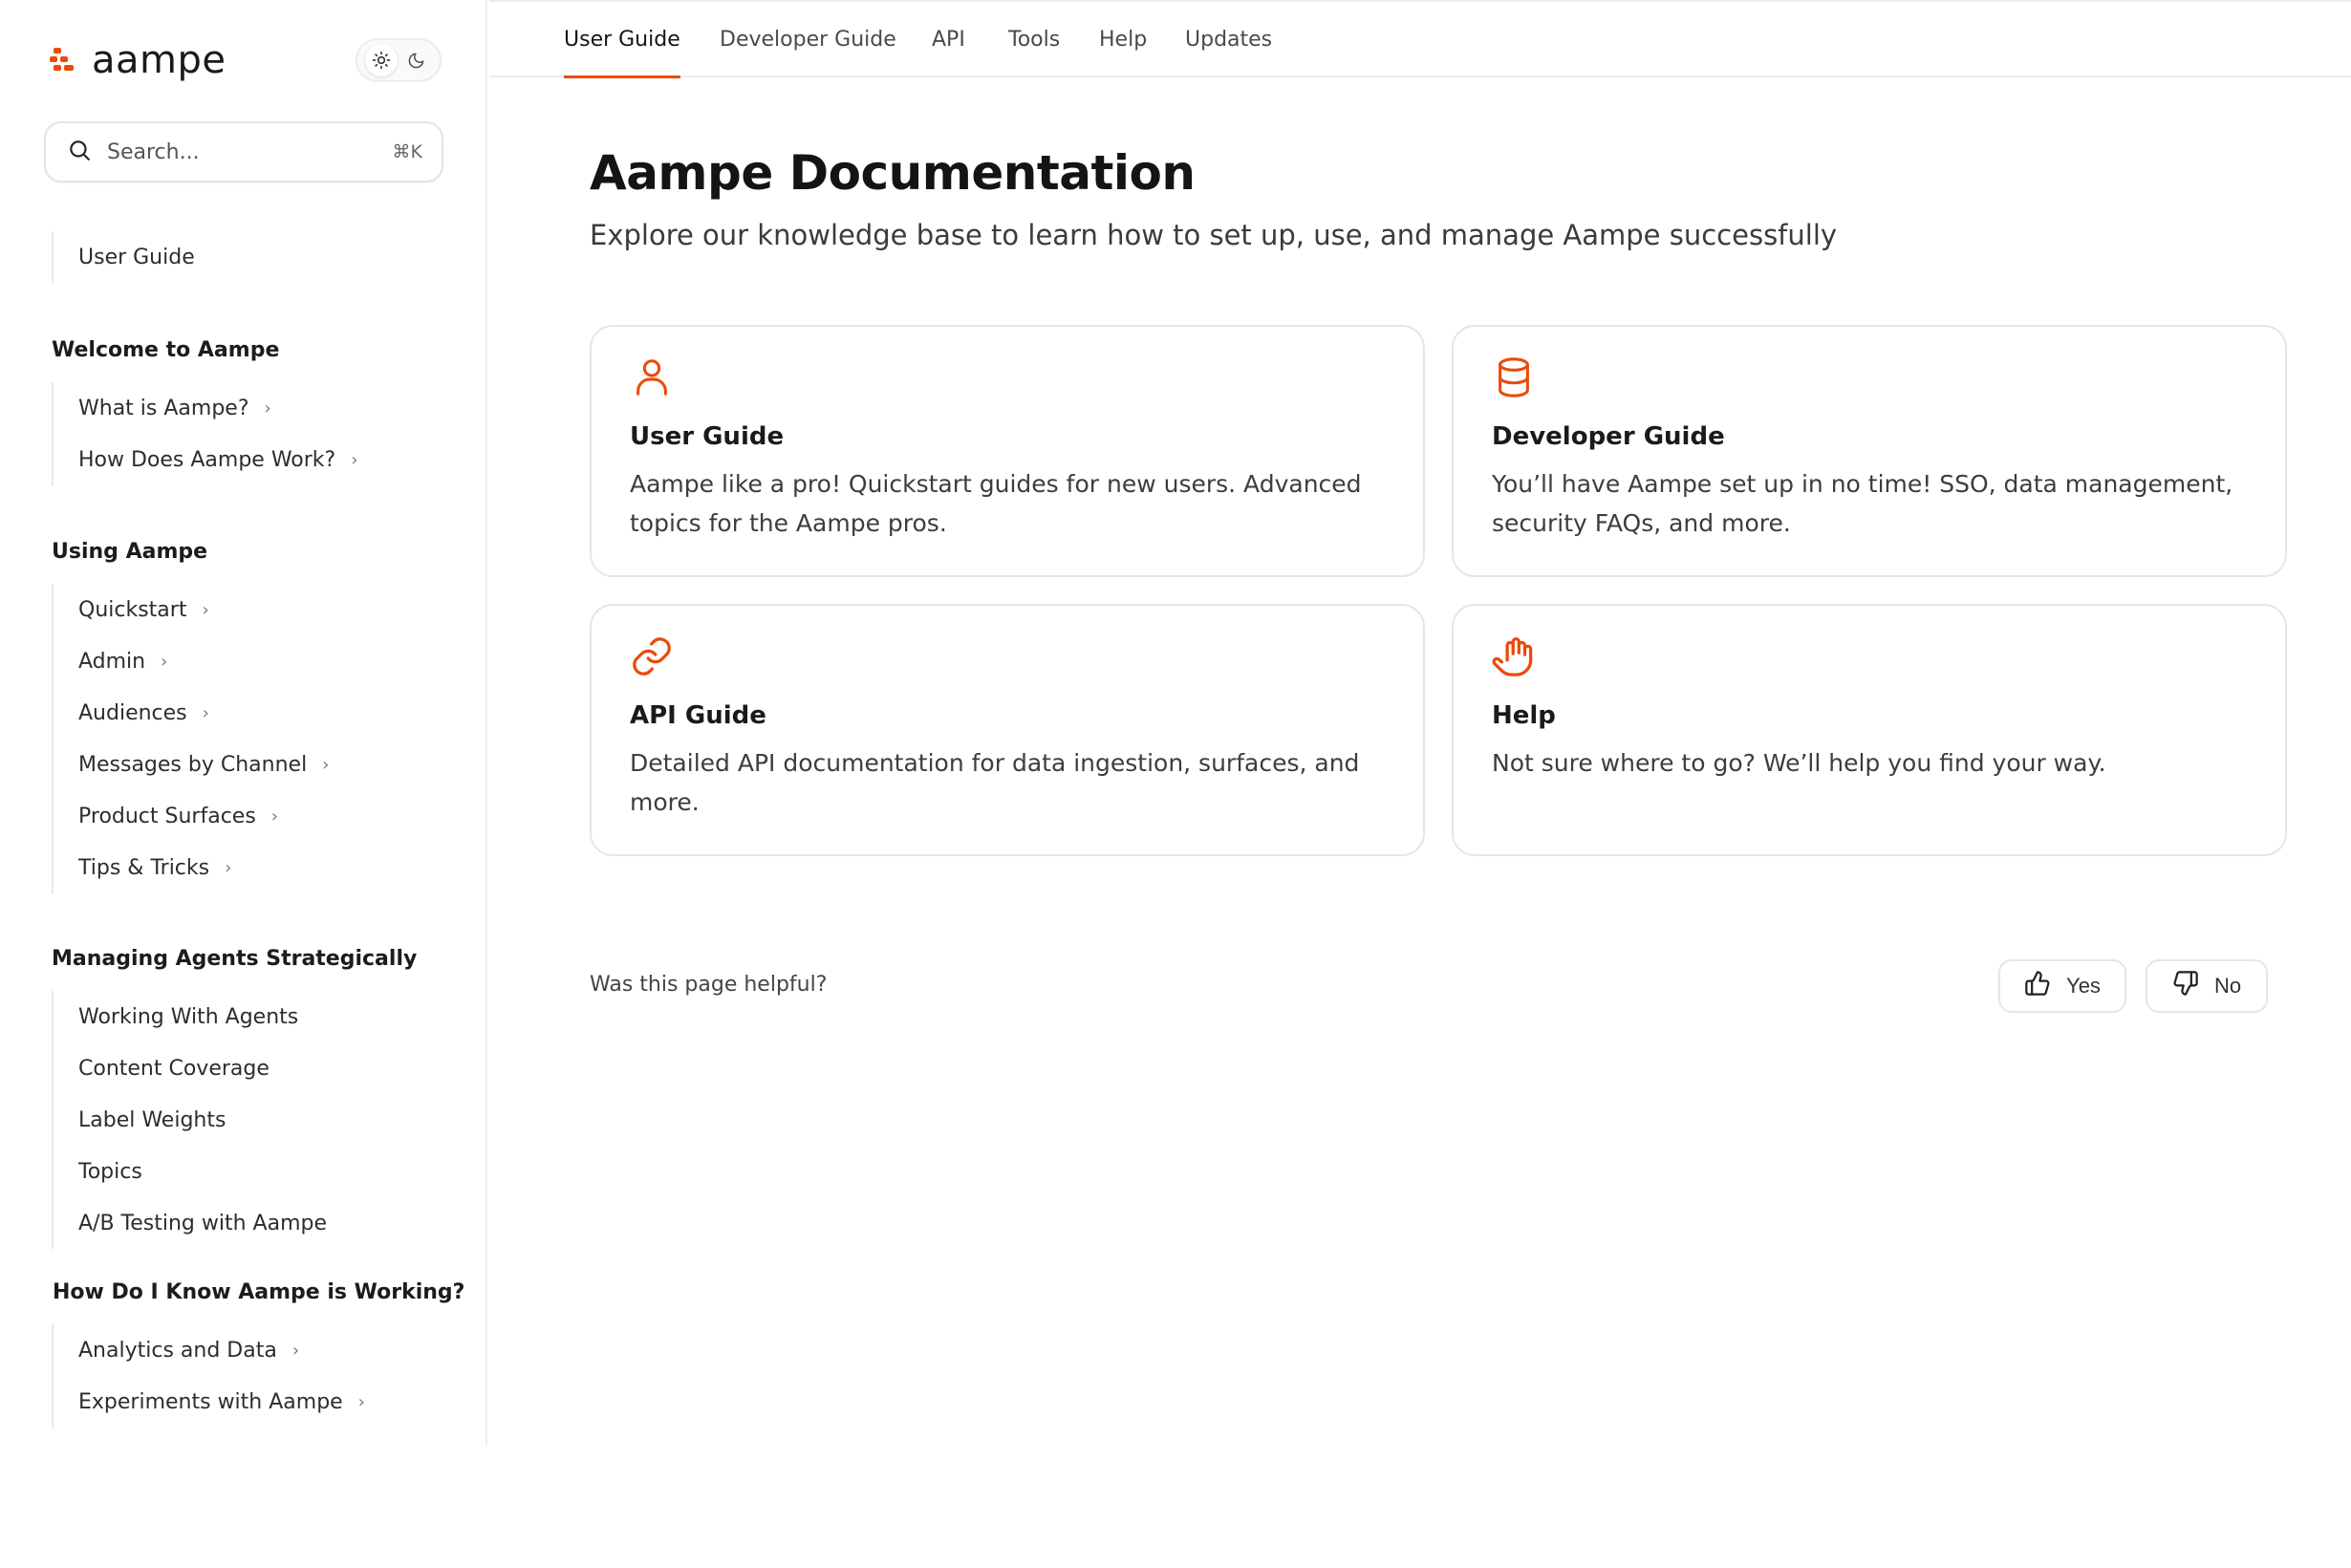 The height and width of the screenshot is (1568, 2351). I want to click on card-title: API Guide, so click(698, 715).